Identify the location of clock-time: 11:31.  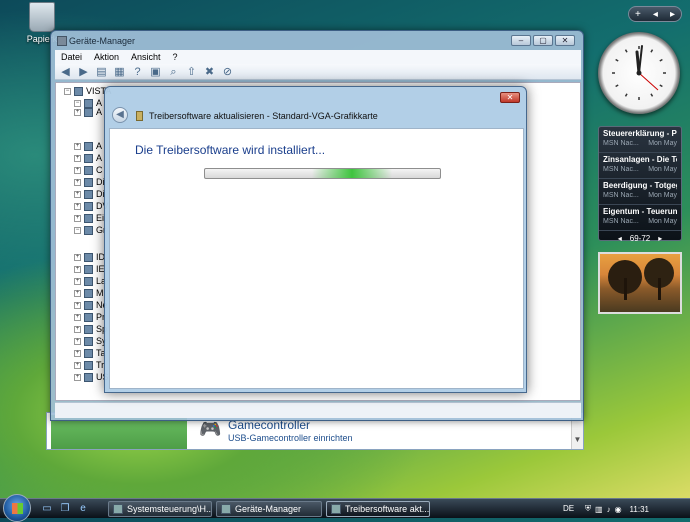
(639, 509).